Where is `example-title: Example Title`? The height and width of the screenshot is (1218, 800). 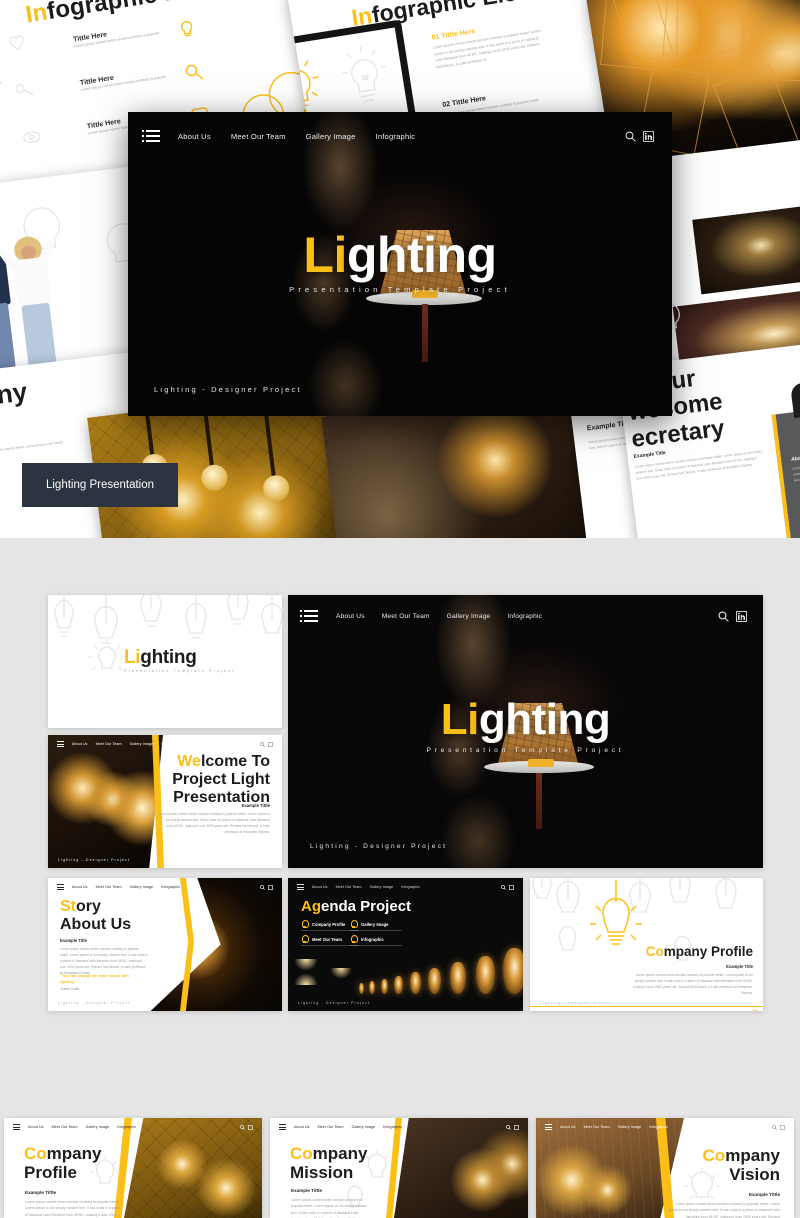 example-title: Example Title is located at coordinates (73, 940).